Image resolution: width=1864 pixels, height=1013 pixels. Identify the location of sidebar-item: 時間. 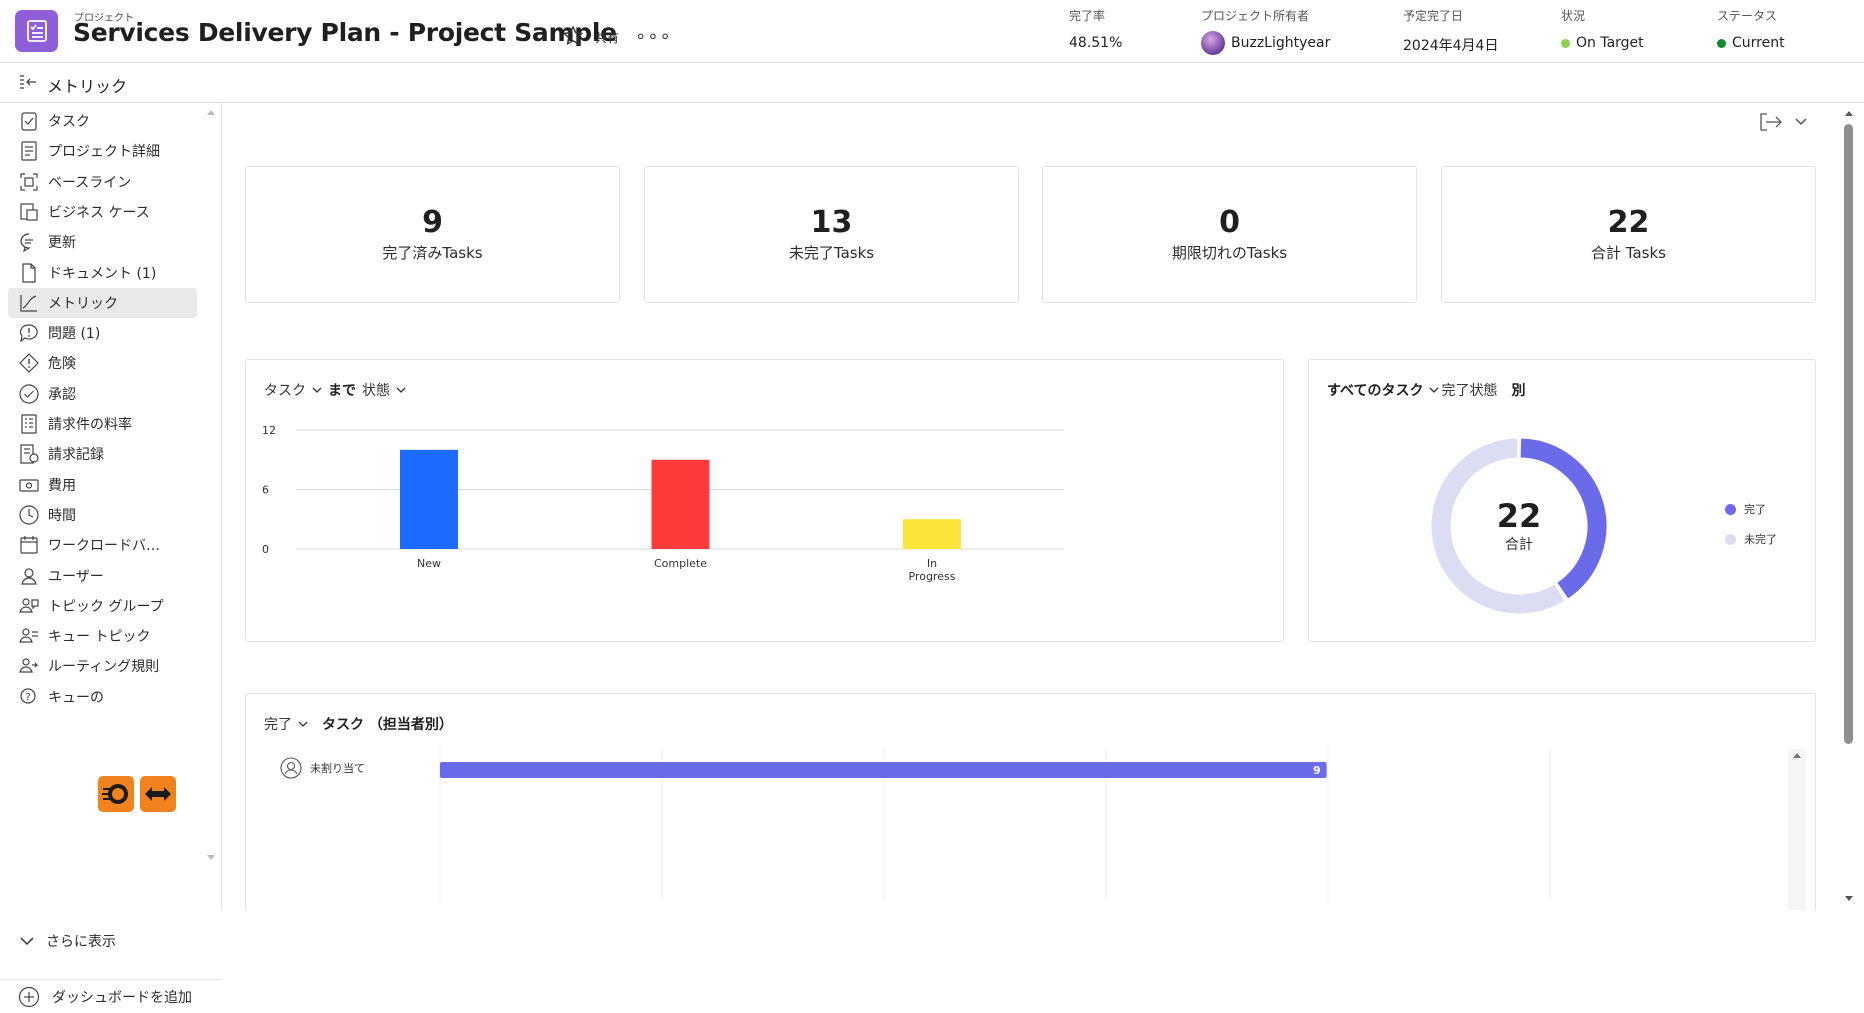
(102, 515).